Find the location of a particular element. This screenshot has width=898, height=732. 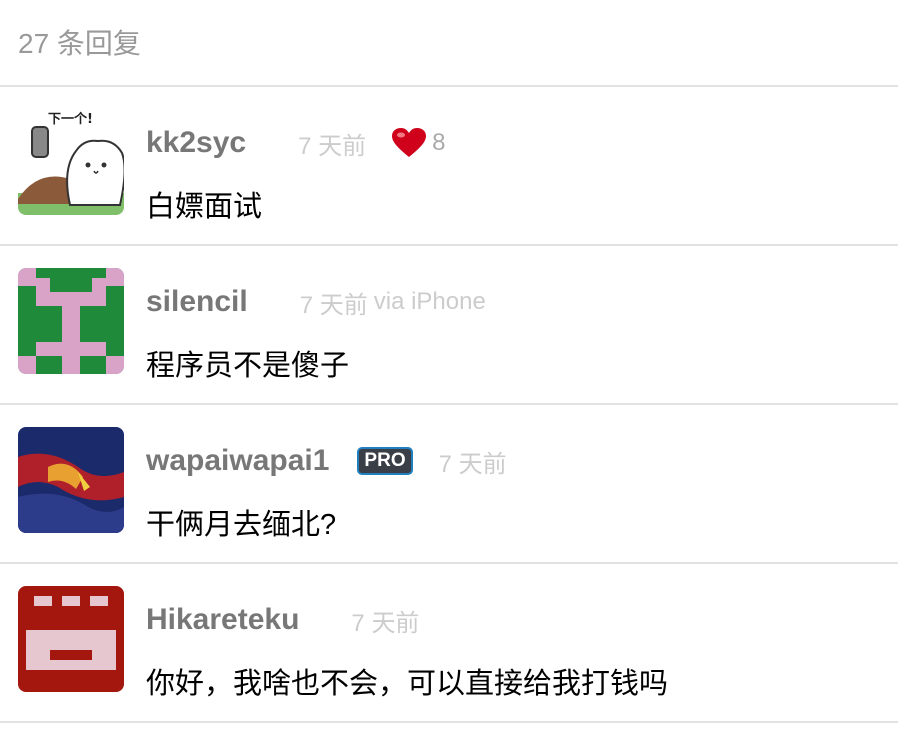

reply-content: 白嫖面试 is located at coordinates (204, 207).